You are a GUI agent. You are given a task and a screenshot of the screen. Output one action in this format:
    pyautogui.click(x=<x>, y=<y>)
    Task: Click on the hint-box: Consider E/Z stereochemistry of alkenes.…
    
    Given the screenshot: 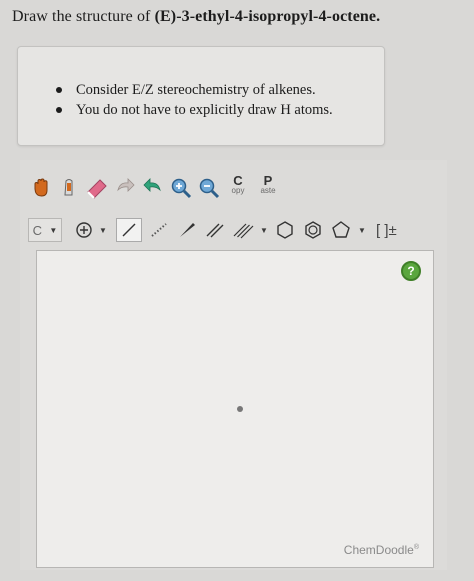 What is the action you would take?
    pyautogui.click(x=201, y=96)
    